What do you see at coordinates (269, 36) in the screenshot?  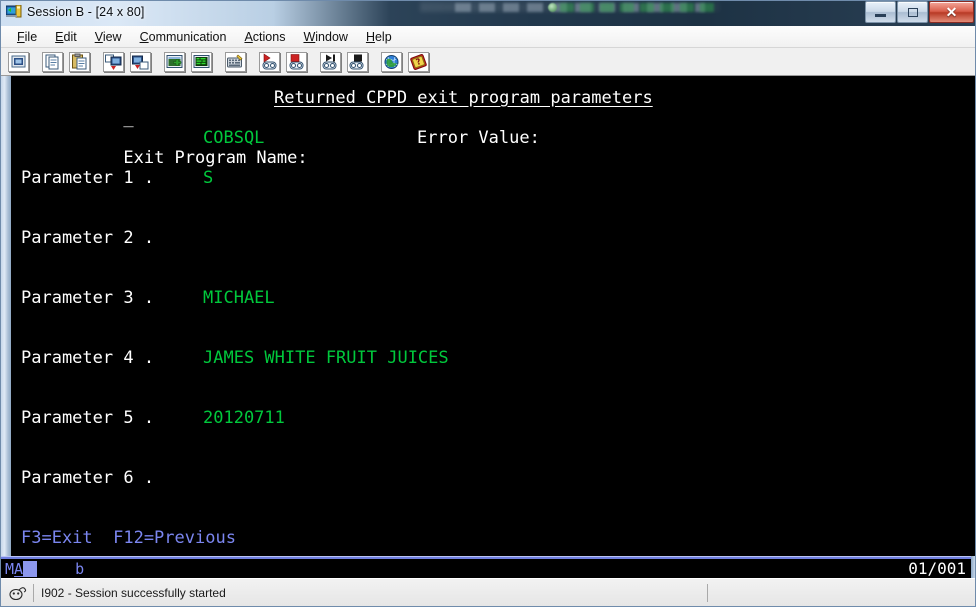 I see `menu-item-actions-rest: ctions` at bounding box center [269, 36].